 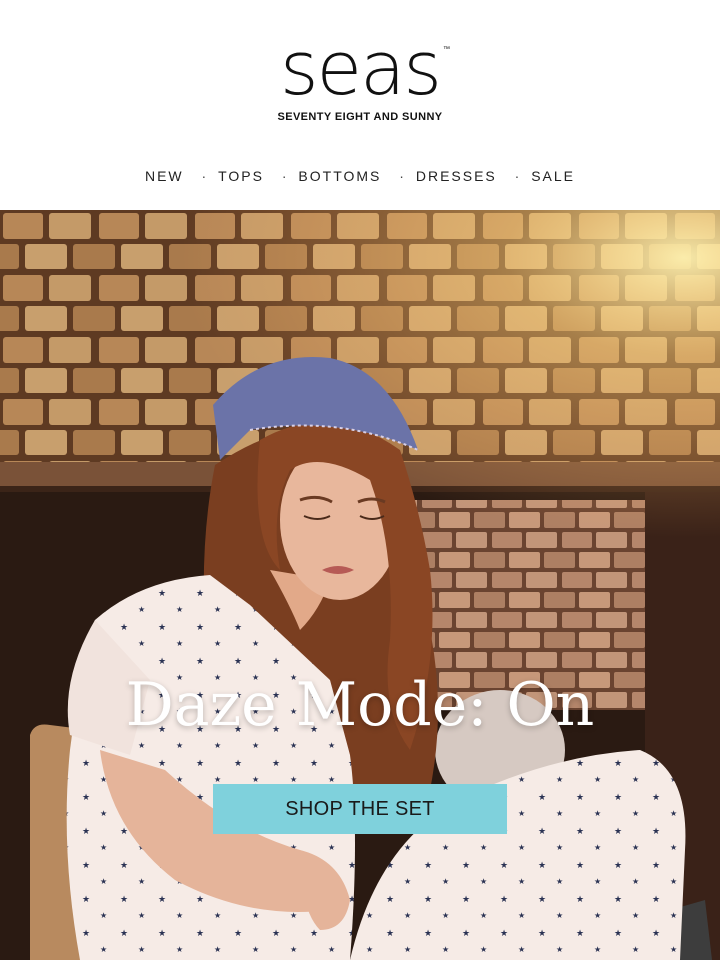 What do you see at coordinates (164, 176) in the screenshot?
I see `nav-item-new: NEW` at bounding box center [164, 176].